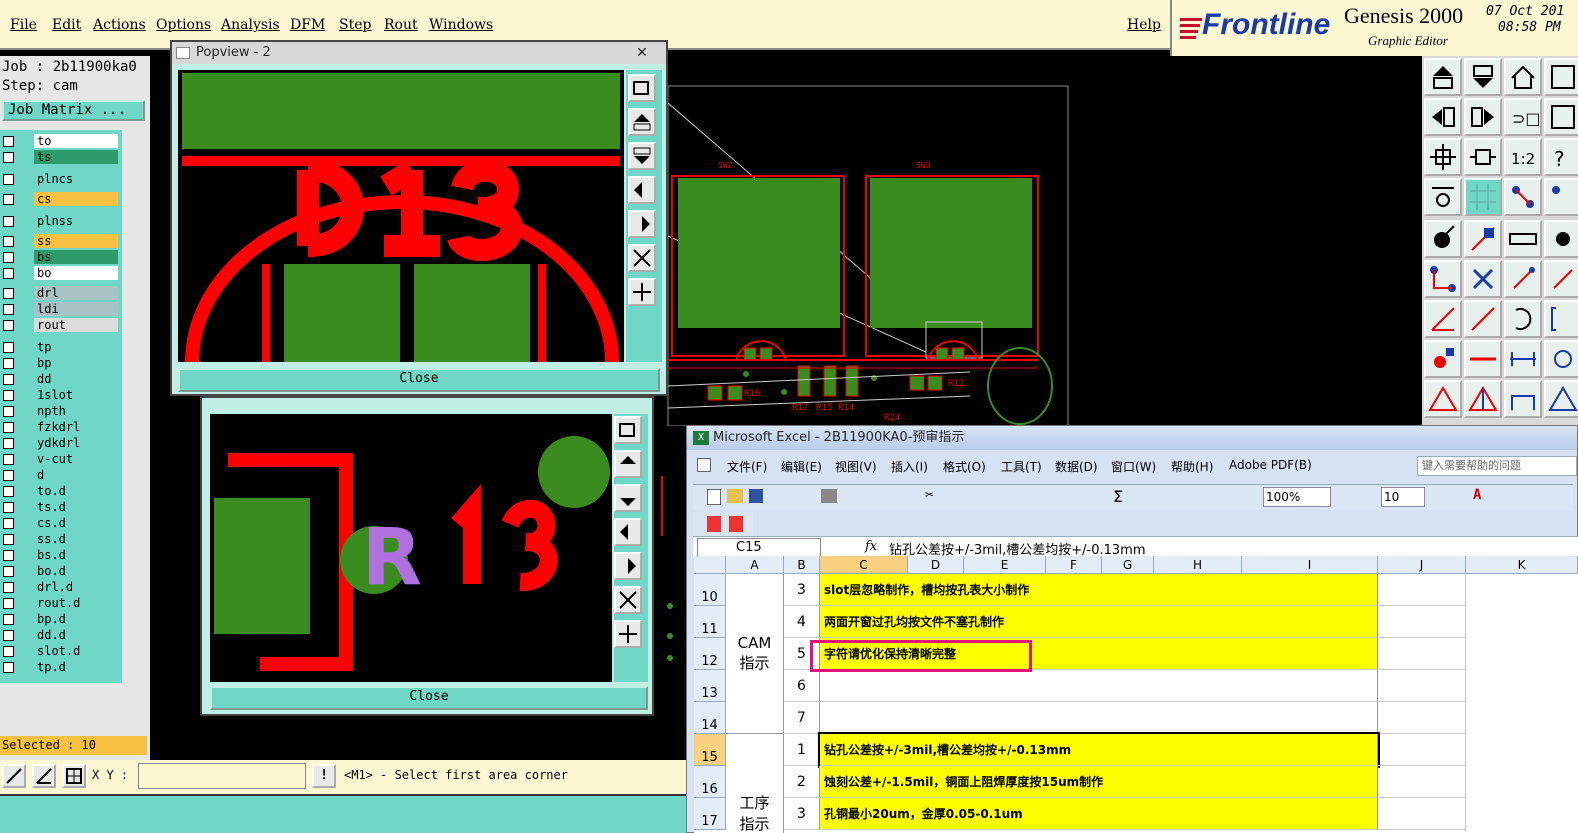 The height and width of the screenshot is (833, 1578). I want to click on layer-name: bo, so click(76, 273).